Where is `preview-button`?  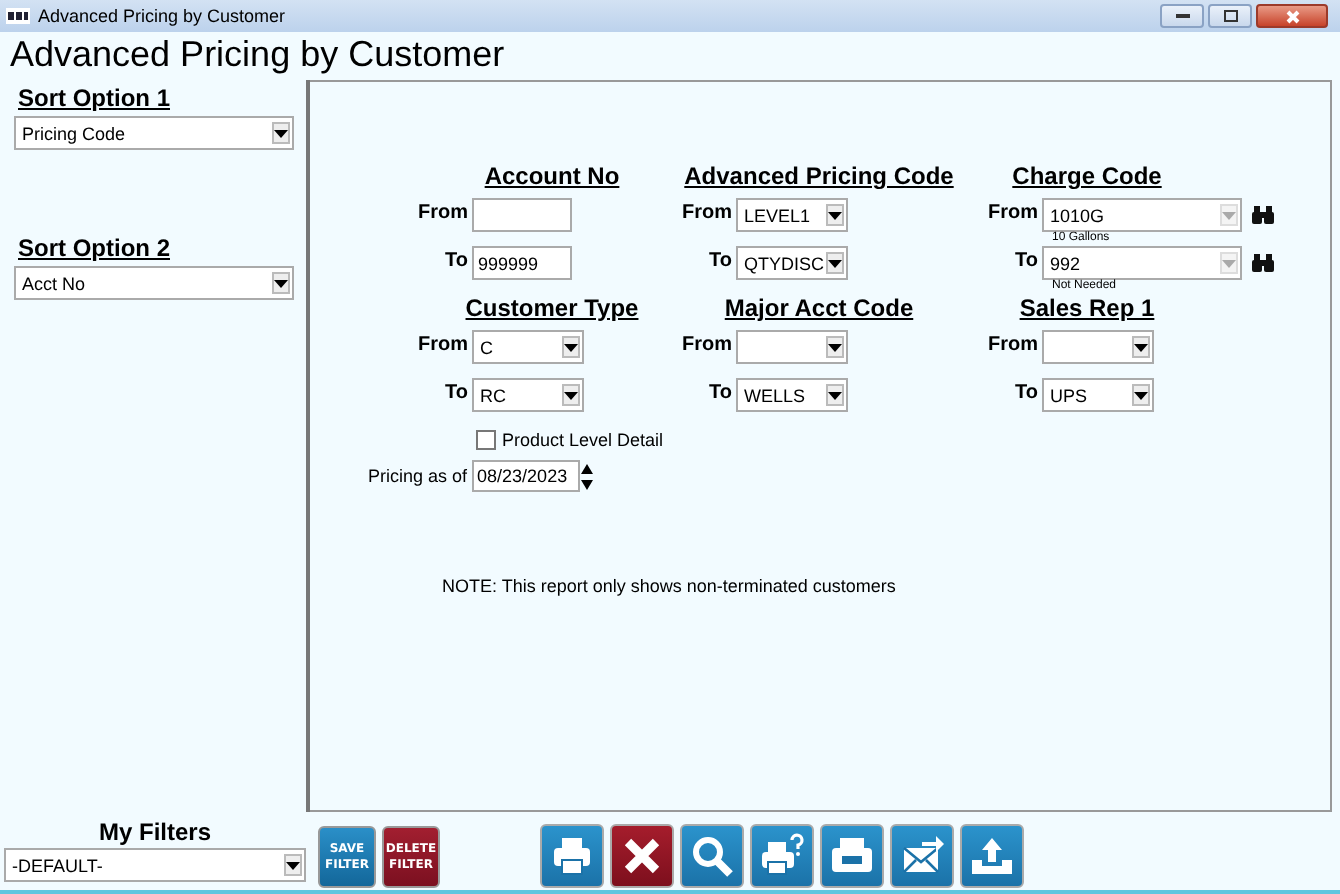
preview-button is located at coordinates (712, 856).